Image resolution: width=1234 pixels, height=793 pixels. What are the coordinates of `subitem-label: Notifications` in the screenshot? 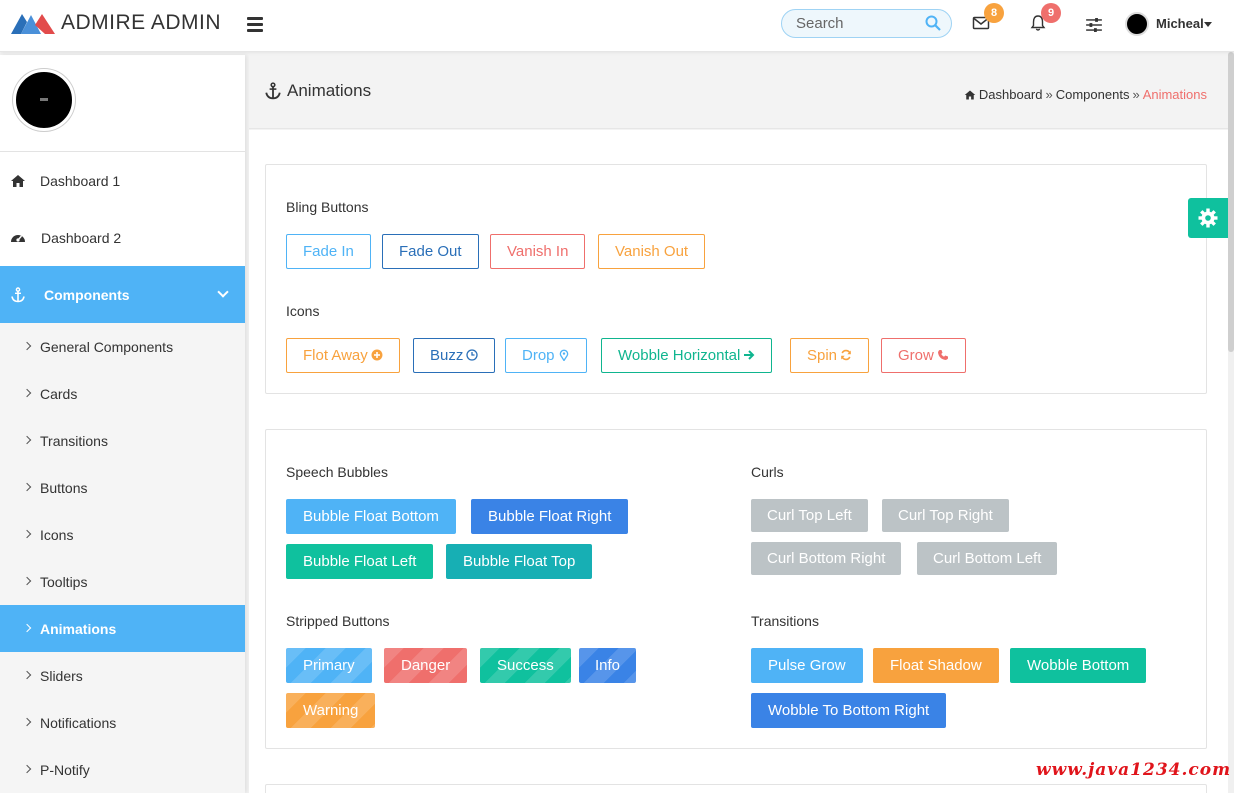 It's located at (78, 722).